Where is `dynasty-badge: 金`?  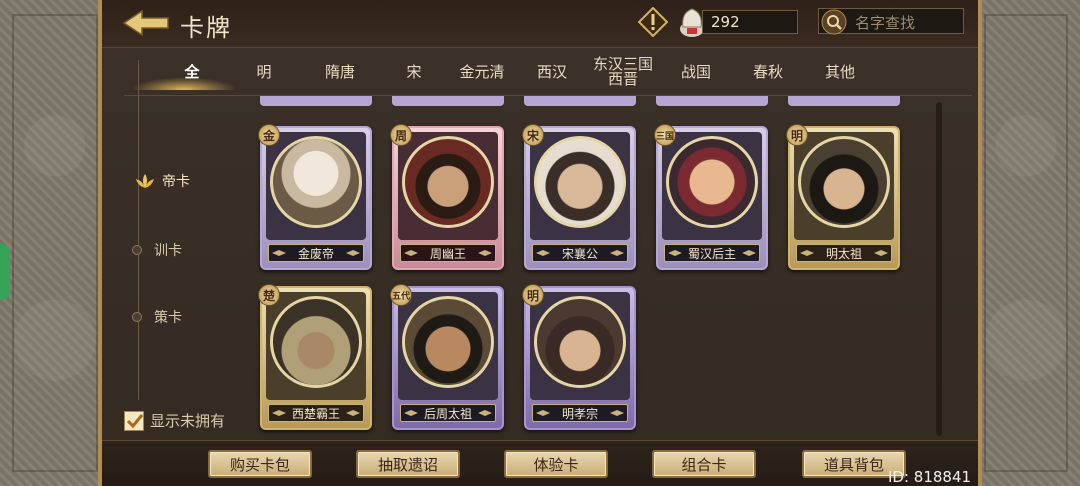
dynasty-badge: 金 is located at coordinates (269, 135).